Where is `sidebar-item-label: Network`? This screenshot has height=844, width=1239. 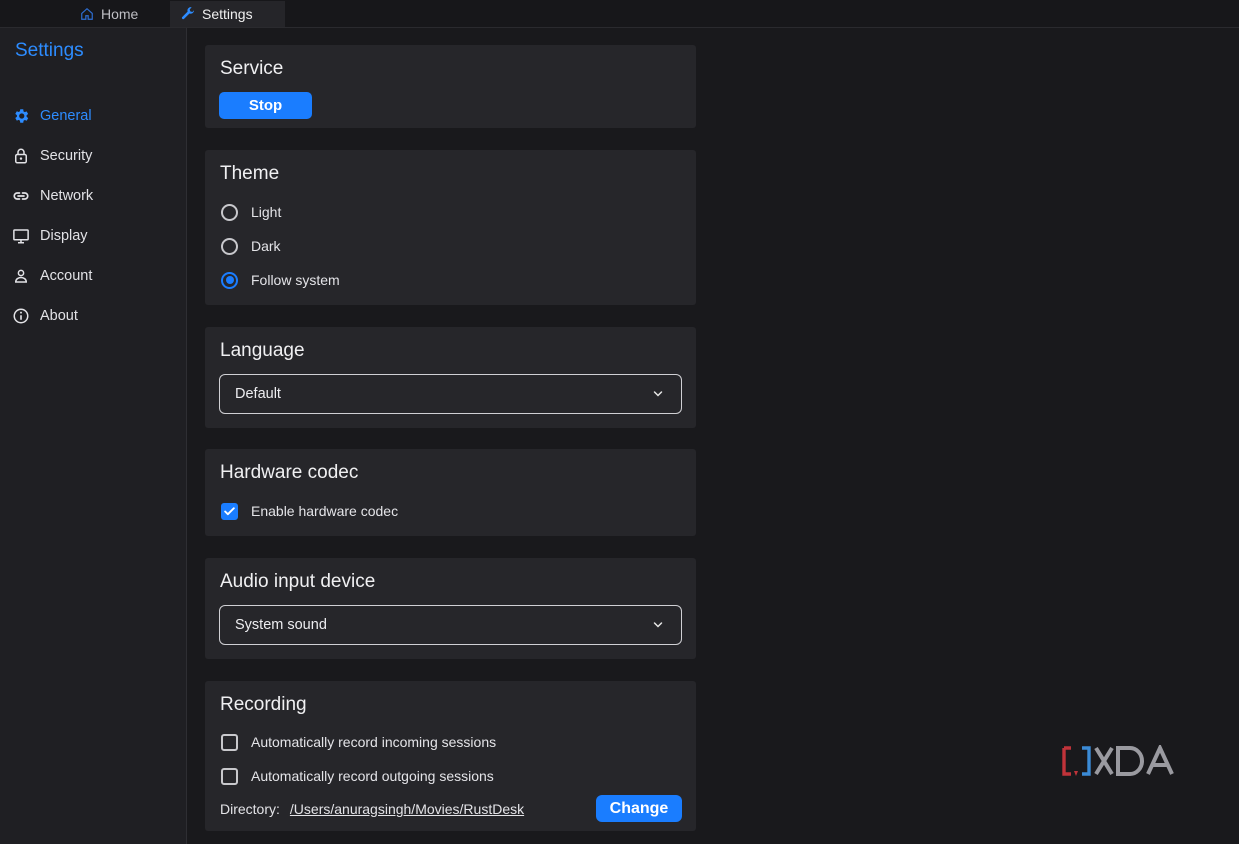
sidebar-item-label: Network is located at coordinates (67, 196).